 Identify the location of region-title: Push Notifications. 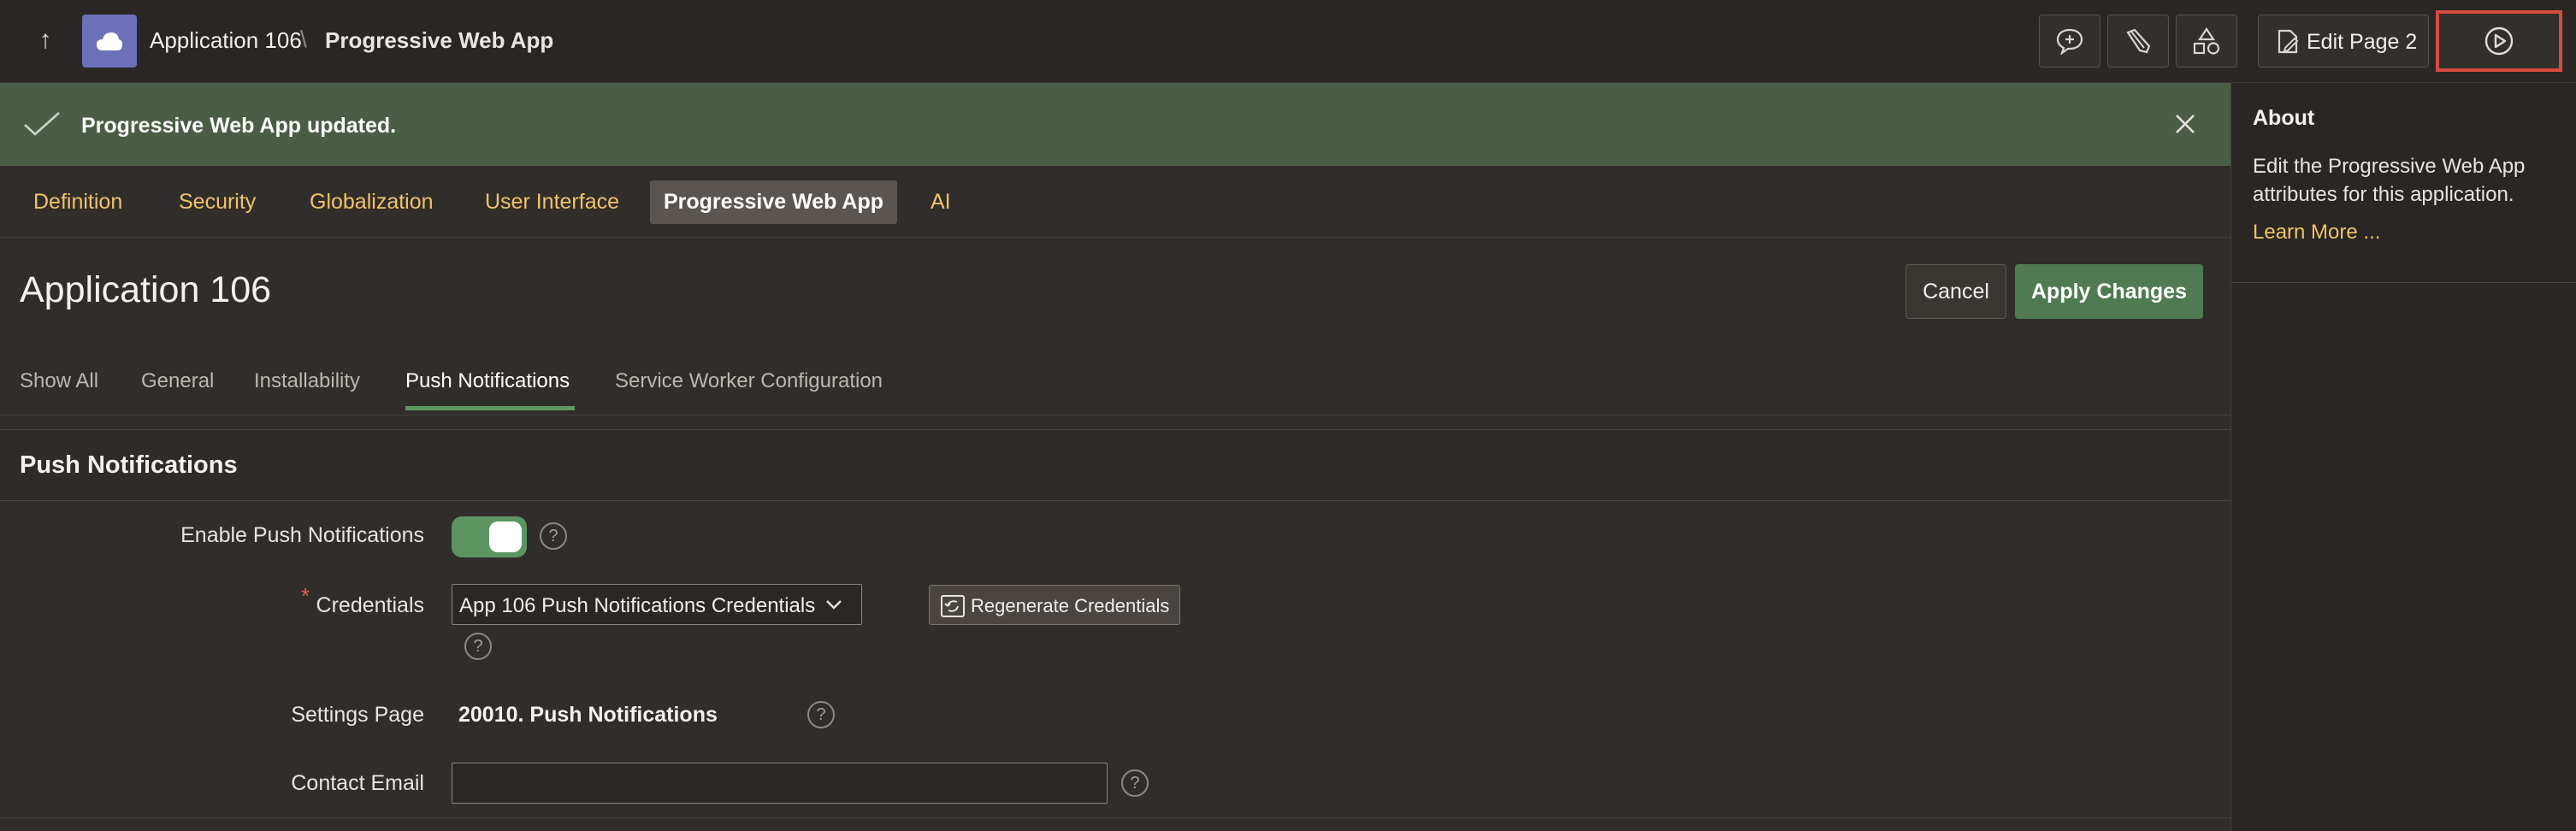
(129, 465).